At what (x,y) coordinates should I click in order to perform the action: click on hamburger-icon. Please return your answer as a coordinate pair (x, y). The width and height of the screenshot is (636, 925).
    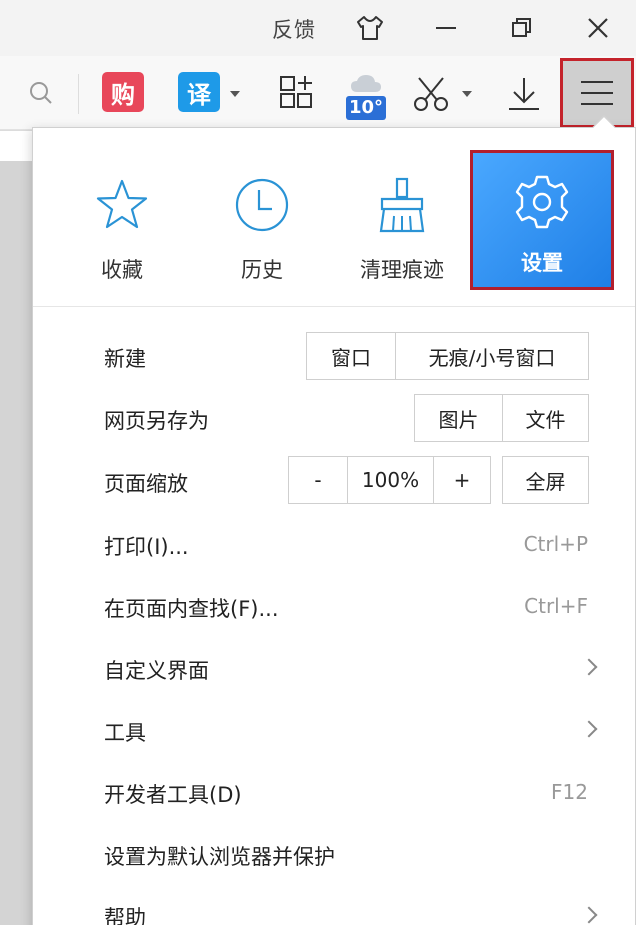
    Looking at the image, I should click on (597, 93).